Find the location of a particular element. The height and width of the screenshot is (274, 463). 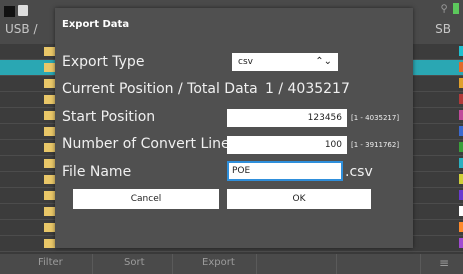

export-type-value: csv is located at coordinates (245, 62).